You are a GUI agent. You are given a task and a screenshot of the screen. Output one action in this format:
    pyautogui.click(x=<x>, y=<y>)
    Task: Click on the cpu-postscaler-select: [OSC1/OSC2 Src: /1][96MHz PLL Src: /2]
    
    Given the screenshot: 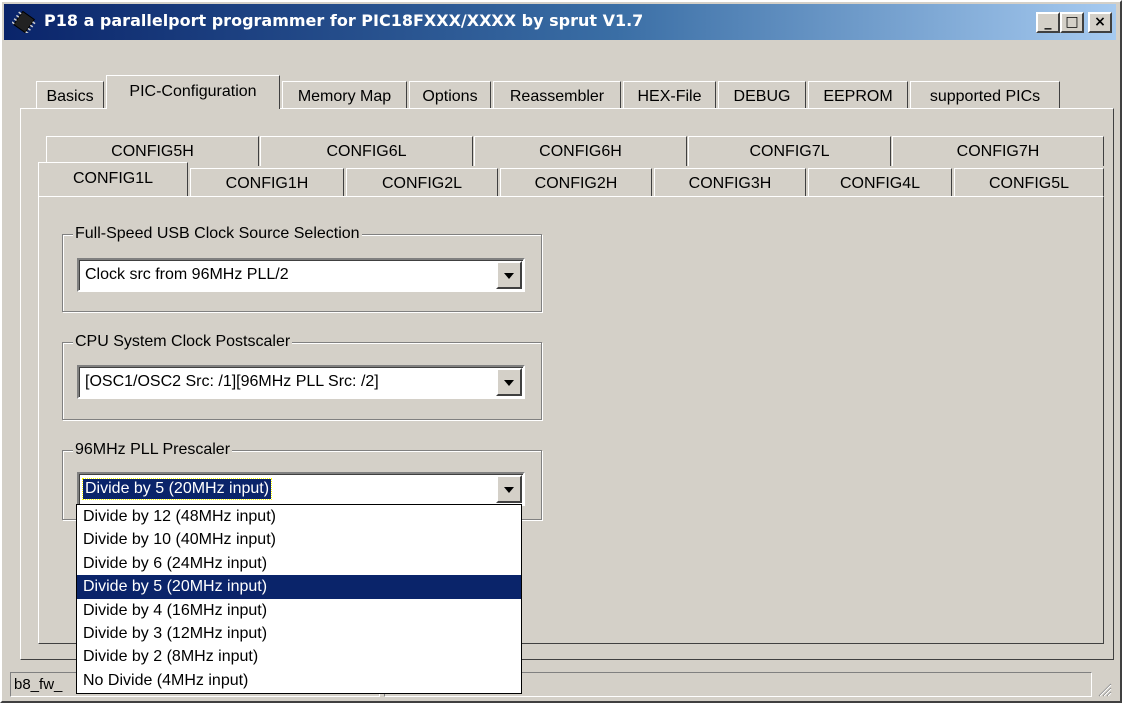 What is the action you would take?
    pyautogui.click(x=301, y=382)
    